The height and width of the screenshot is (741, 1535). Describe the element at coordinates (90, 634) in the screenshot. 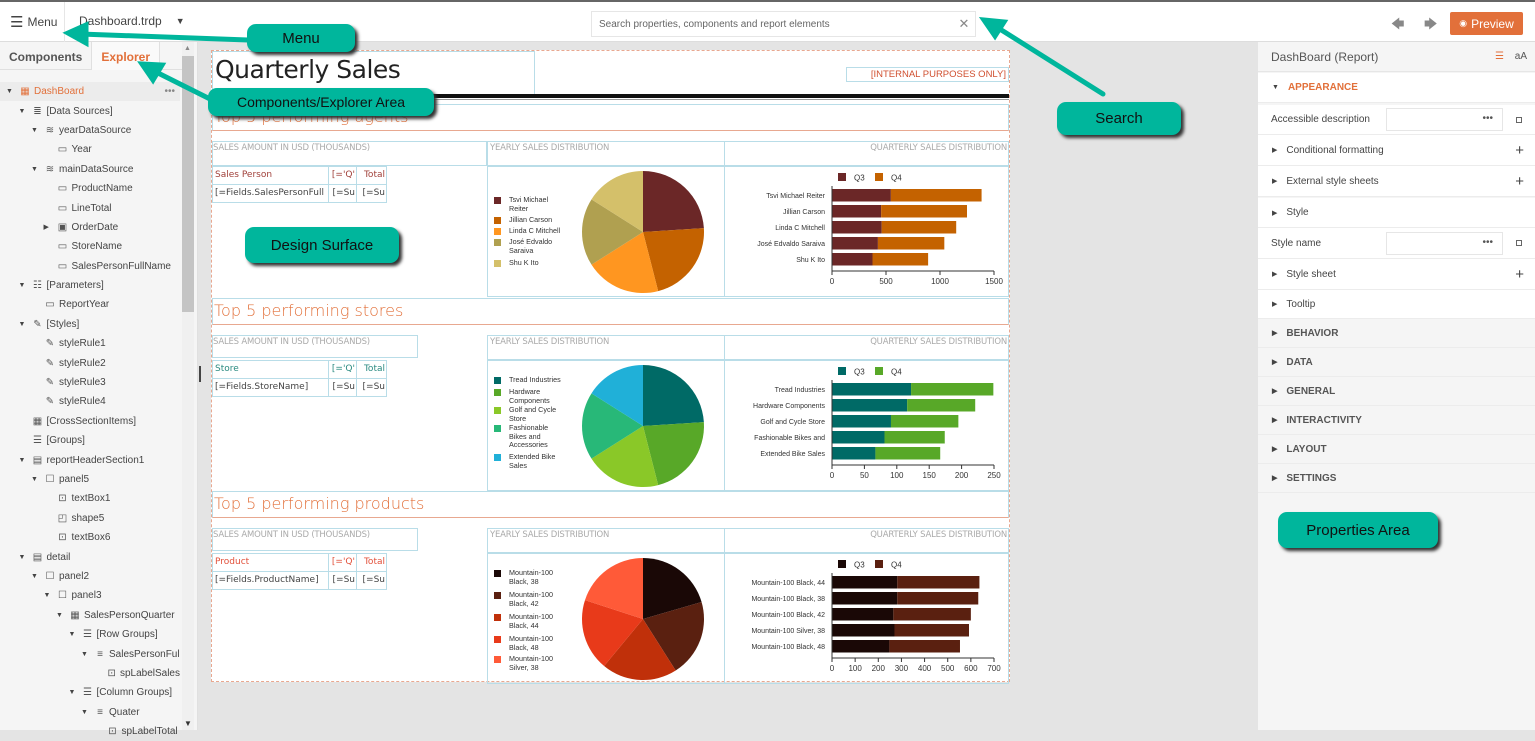

I see `tree-node: ▼ ☰ [Row Groups]` at that location.